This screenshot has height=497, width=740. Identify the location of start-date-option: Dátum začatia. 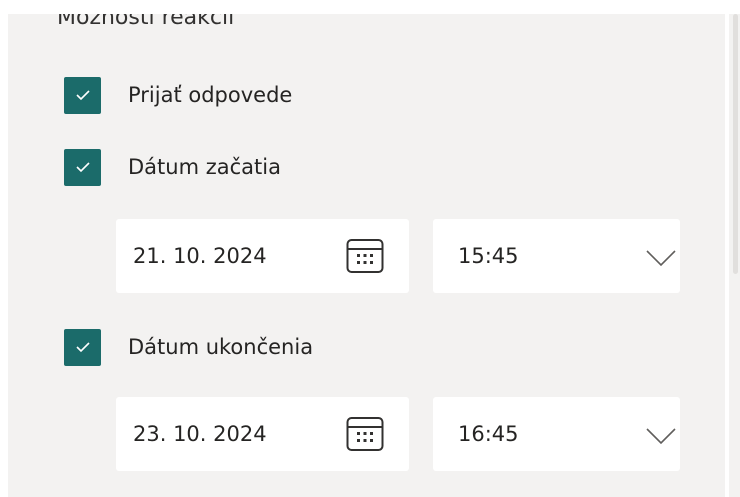
(172, 167).